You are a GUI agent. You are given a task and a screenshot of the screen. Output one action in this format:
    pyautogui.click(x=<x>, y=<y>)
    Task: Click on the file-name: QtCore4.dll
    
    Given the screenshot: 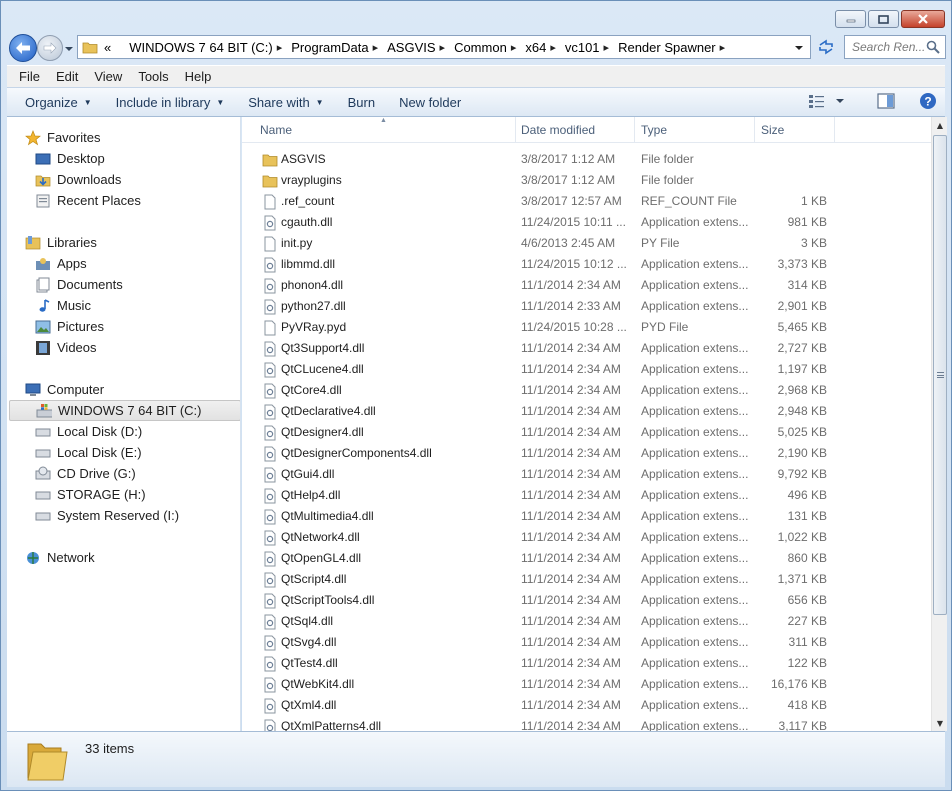 What is the action you would take?
    pyautogui.click(x=396, y=390)
    